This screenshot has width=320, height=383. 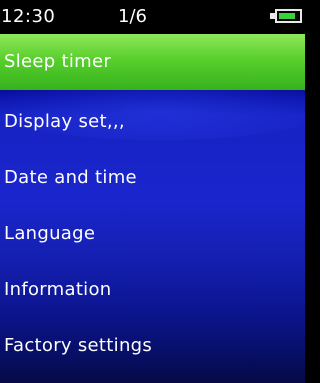 I want to click on menu-item-language: Language, so click(x=152, y=234).